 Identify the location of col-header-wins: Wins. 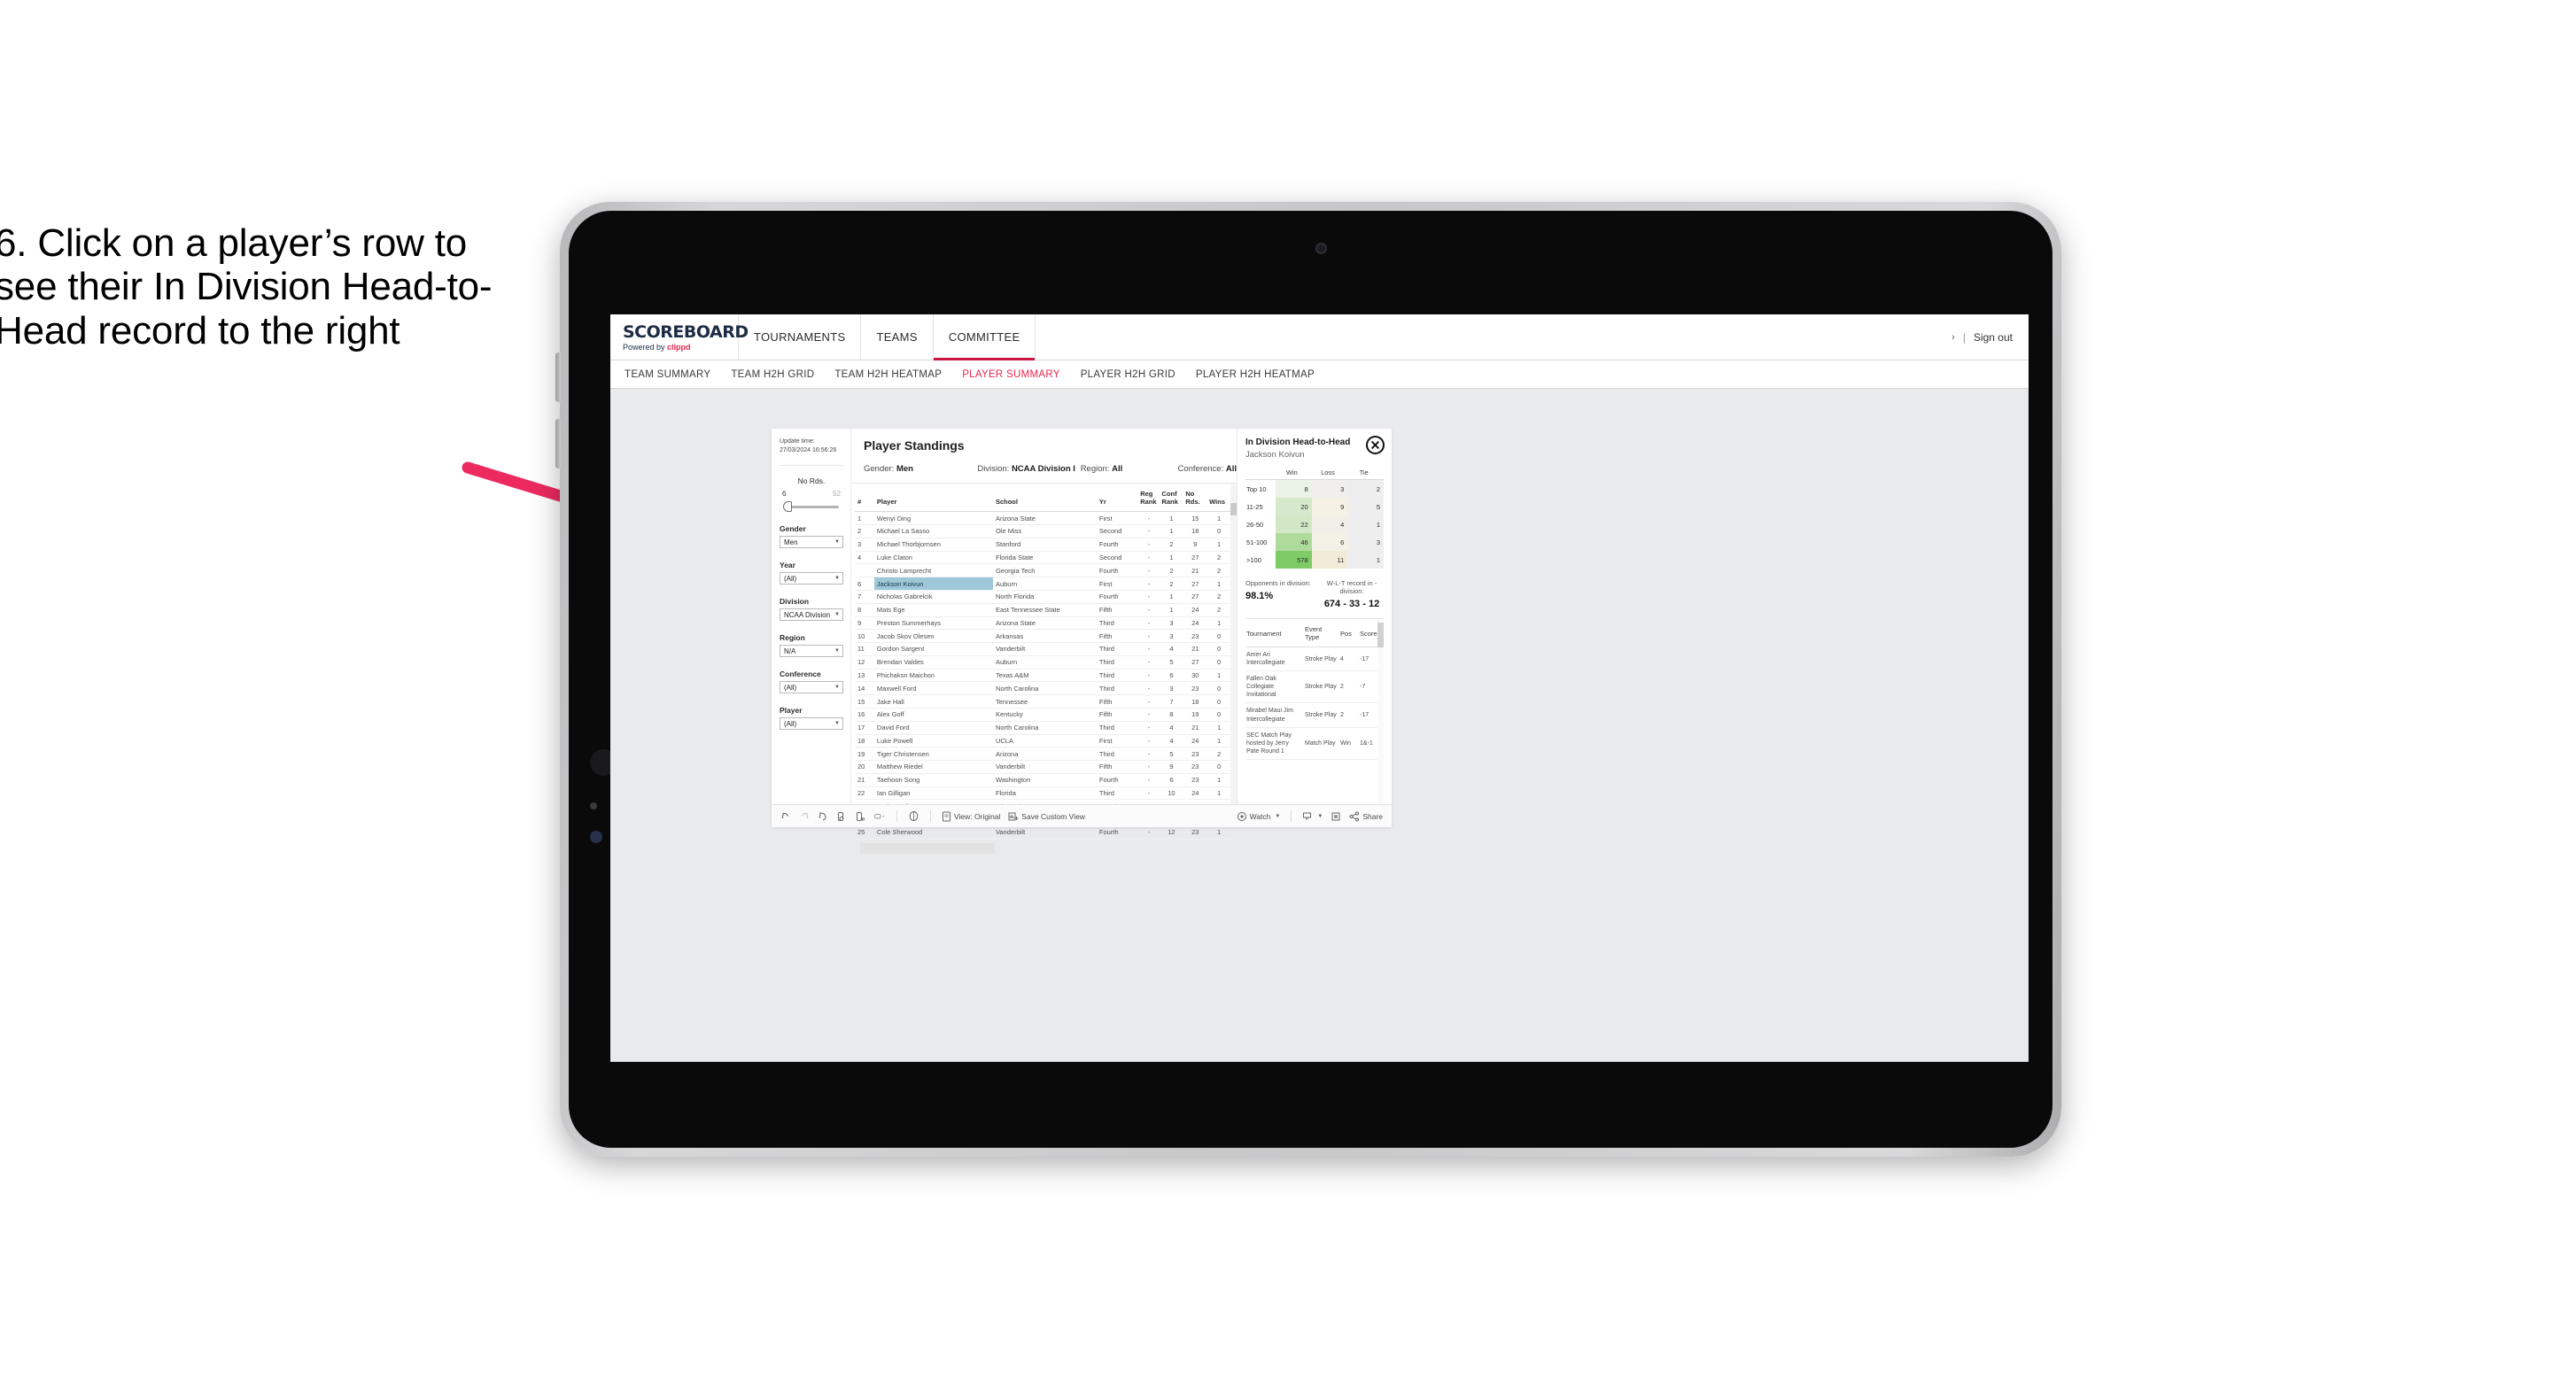
(1218, 498).